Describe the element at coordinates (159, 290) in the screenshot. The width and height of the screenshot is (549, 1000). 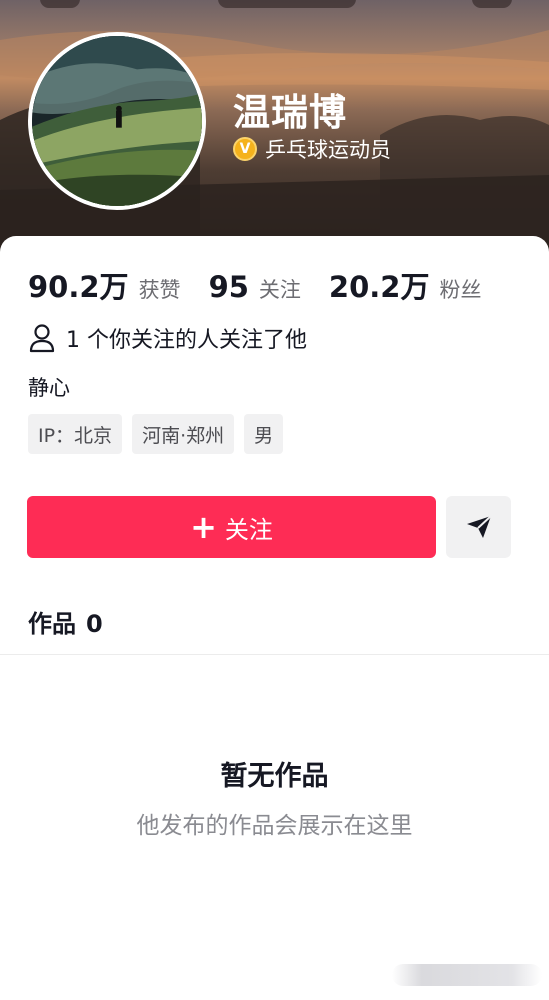
I see `stat-likes-label: 获赞` at that location.